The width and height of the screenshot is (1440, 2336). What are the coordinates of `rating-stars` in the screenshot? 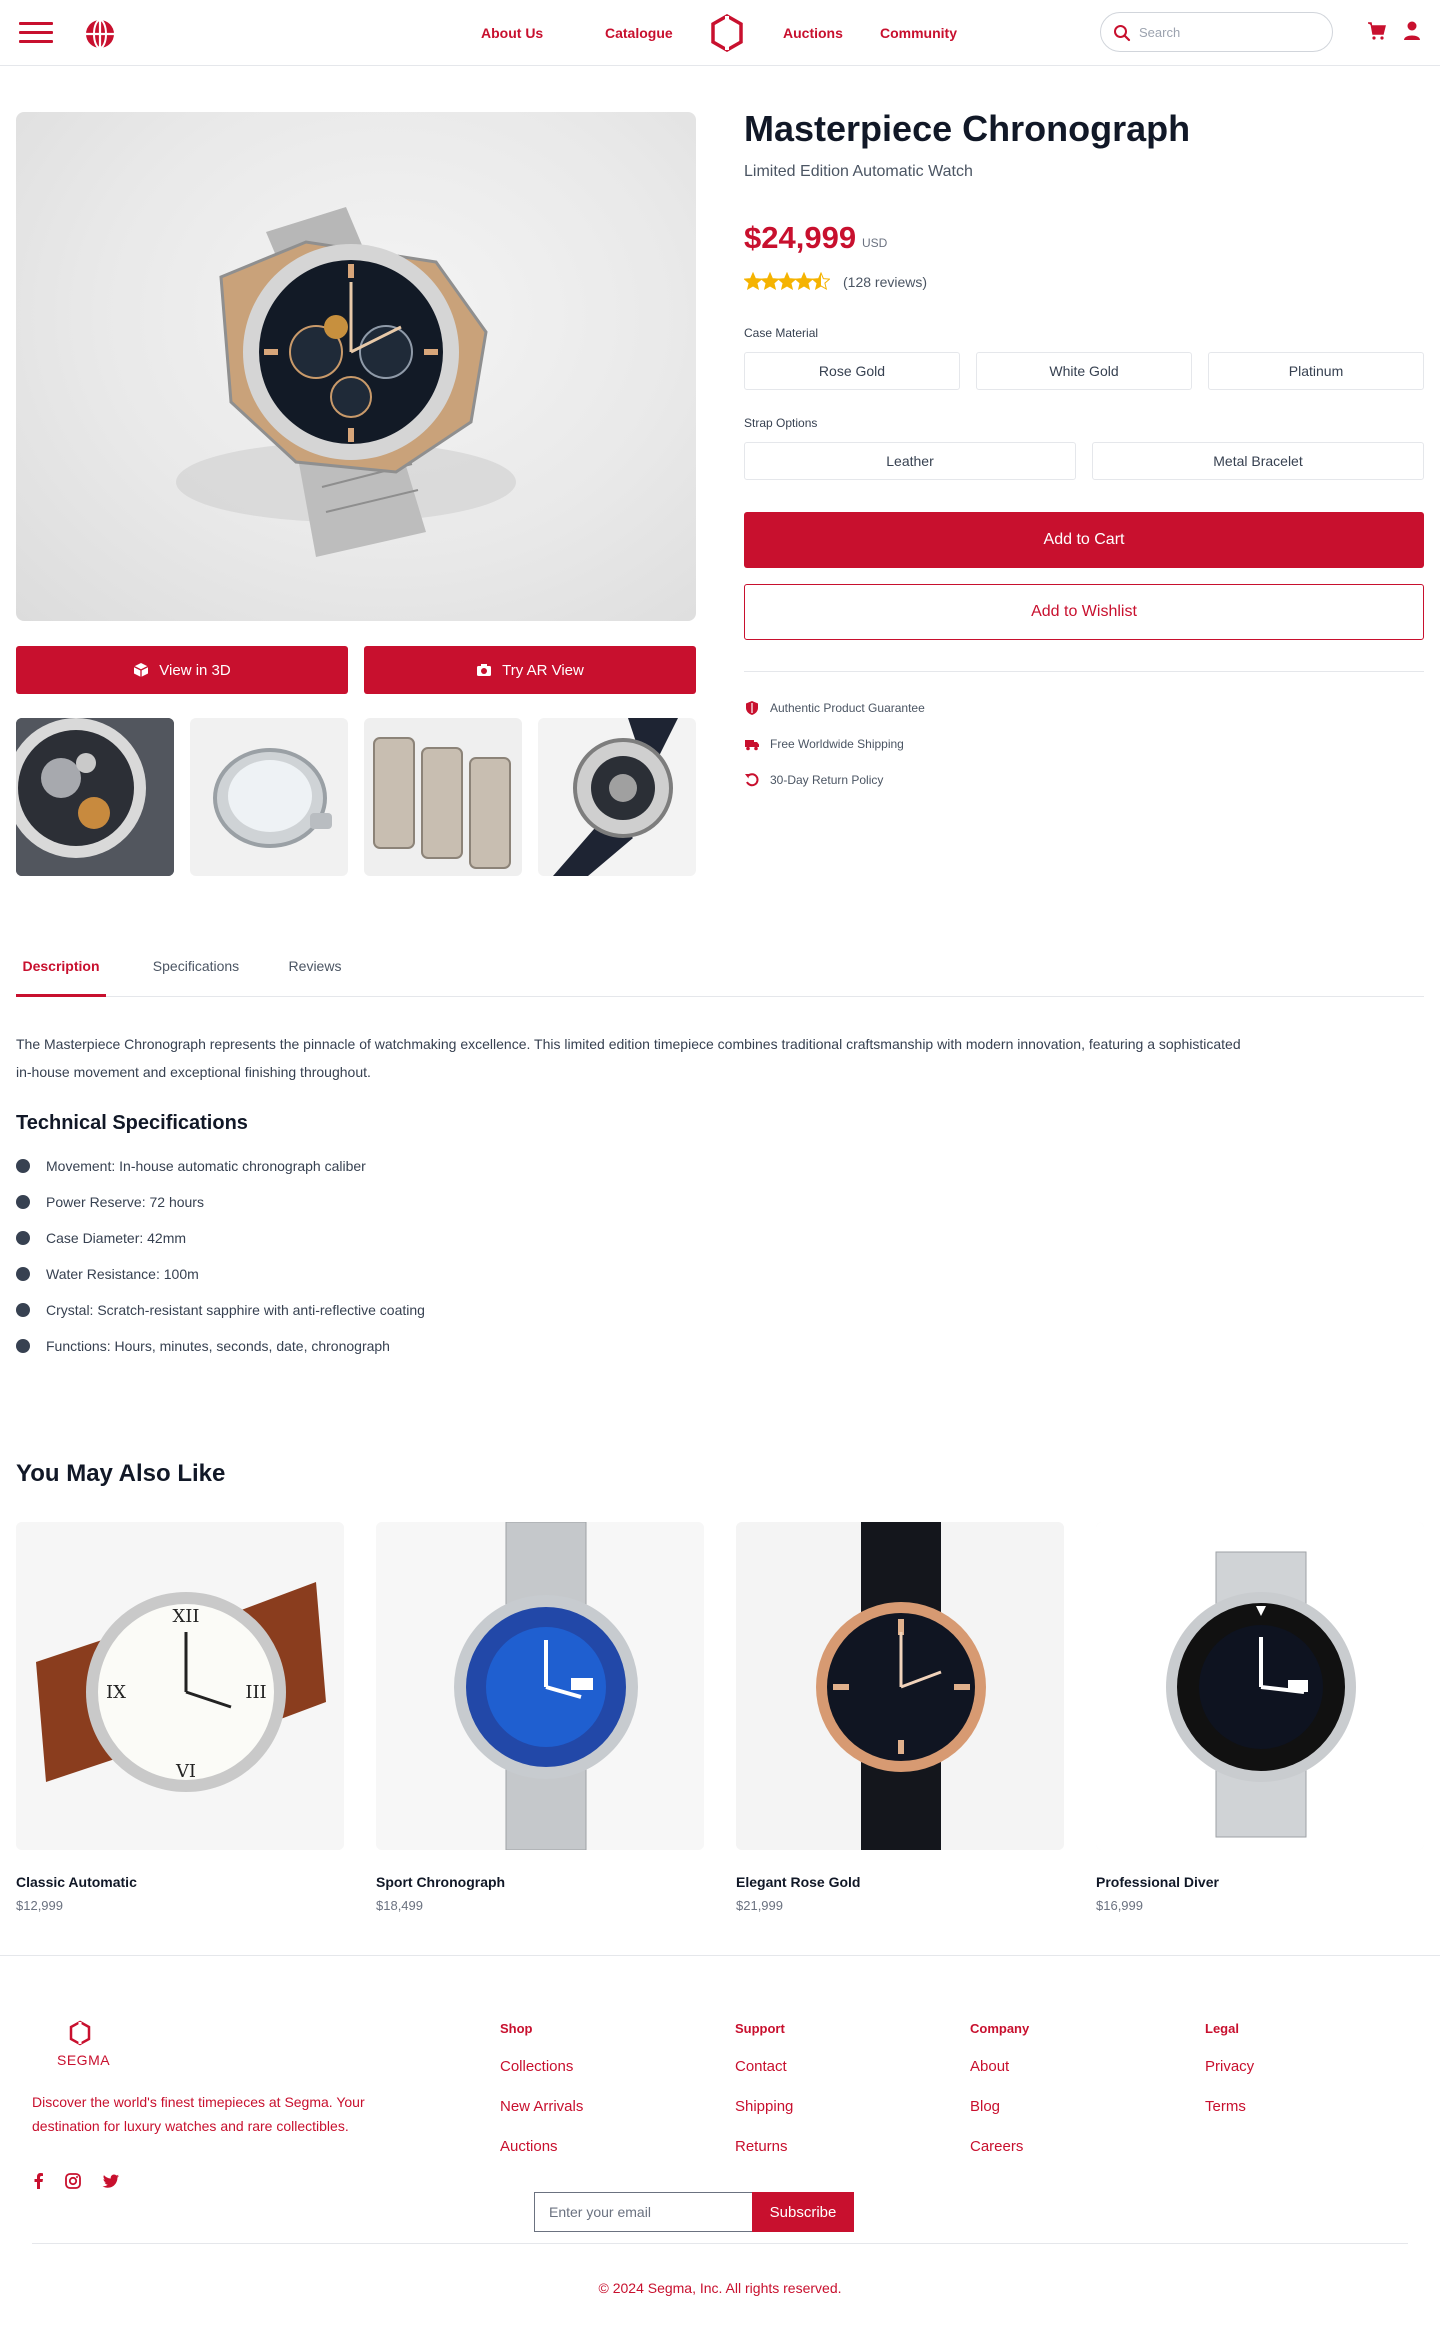 It's located at (787, 282).